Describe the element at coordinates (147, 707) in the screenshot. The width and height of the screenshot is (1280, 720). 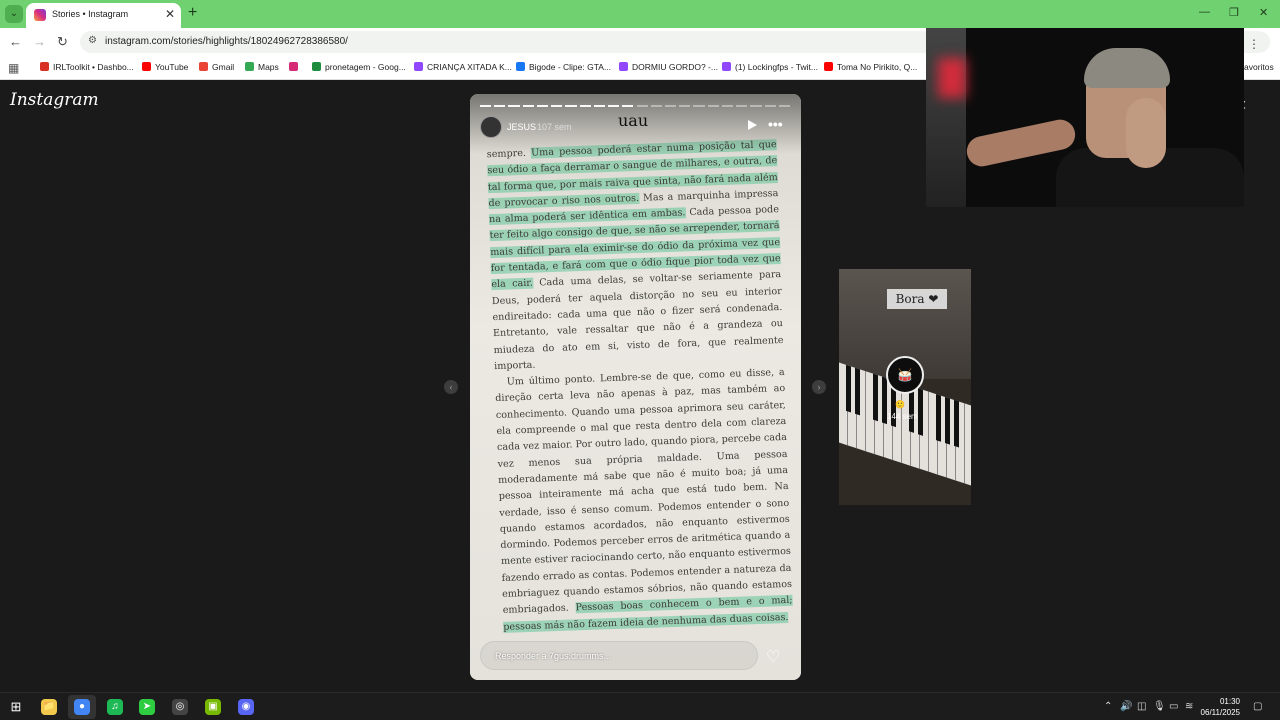
I see `taskbar-greenapp-icon: ➤` at that location.